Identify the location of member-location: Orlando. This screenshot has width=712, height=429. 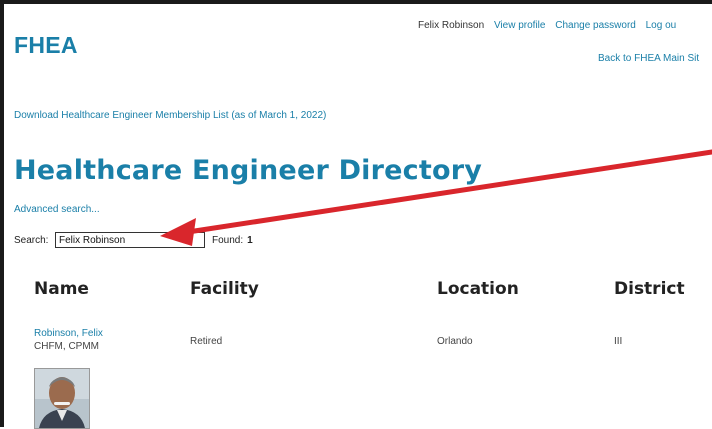
(455, 341).